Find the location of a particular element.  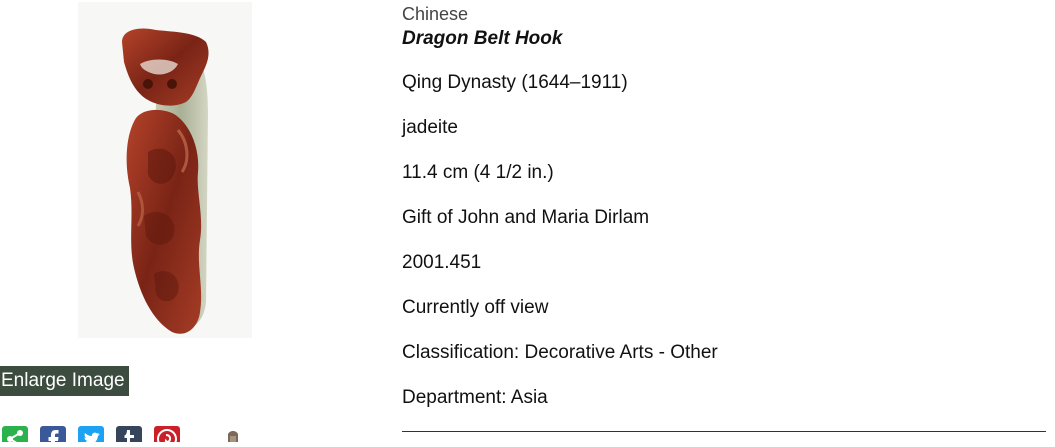

artwork-title: Dragon Belt Hook is located at coordinates (482, 38).